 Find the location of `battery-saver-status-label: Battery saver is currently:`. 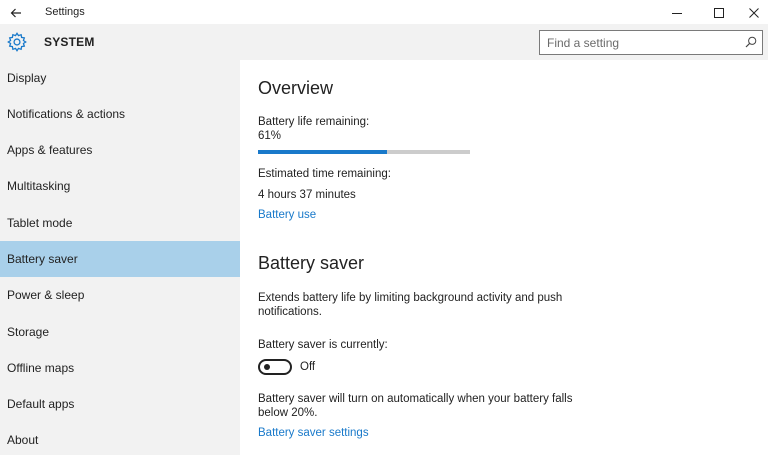

battery-saver-status-label: Battery saver is currently: is located at coordinates (323, 345).